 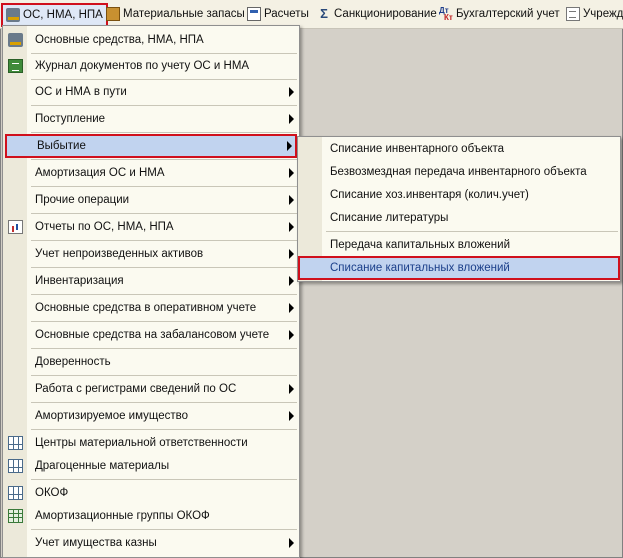 What do you see at coordinates (151, 200) in the screenshot?
I see `menu-item-other-operations: Прочие операции` at bounding box center [151, 200].